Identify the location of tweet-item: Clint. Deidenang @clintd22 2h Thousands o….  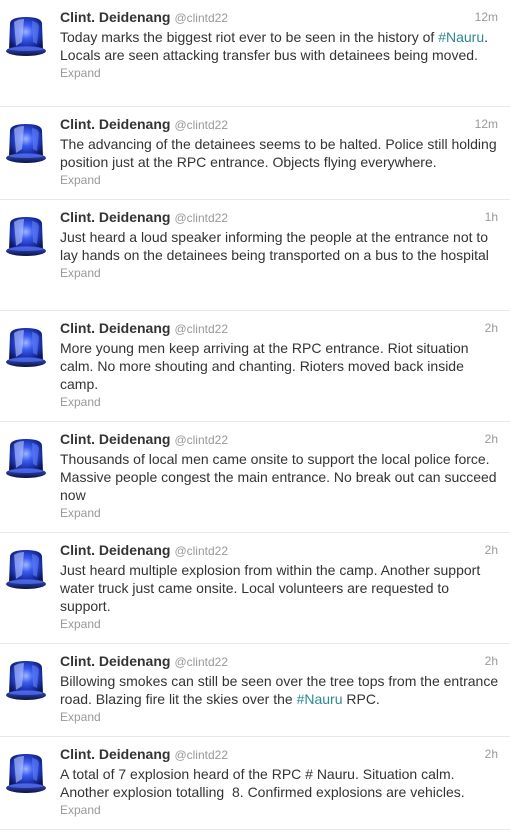
(255, 477).